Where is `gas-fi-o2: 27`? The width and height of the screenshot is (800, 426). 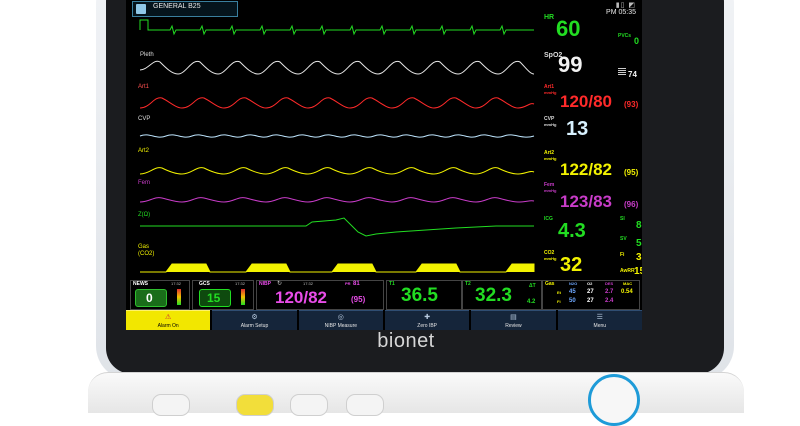
gas-fi-o2: 27 is located at coordinates (590, 301).